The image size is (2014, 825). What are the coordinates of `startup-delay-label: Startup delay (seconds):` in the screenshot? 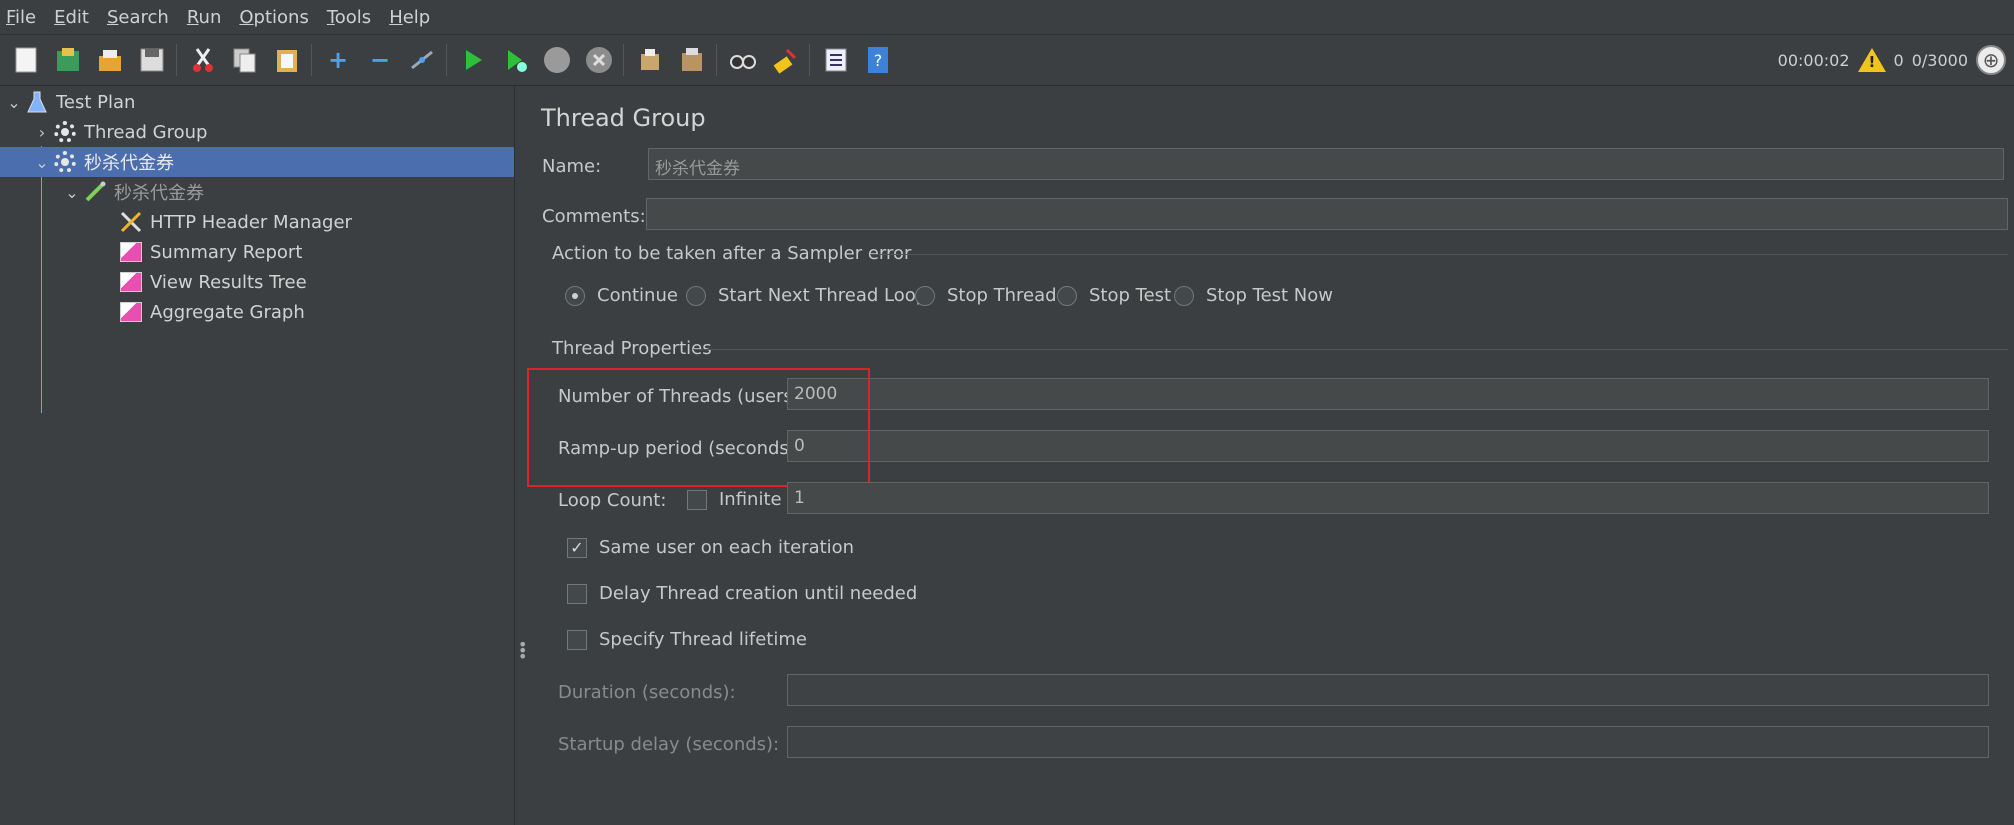 It's located at (669, 744).